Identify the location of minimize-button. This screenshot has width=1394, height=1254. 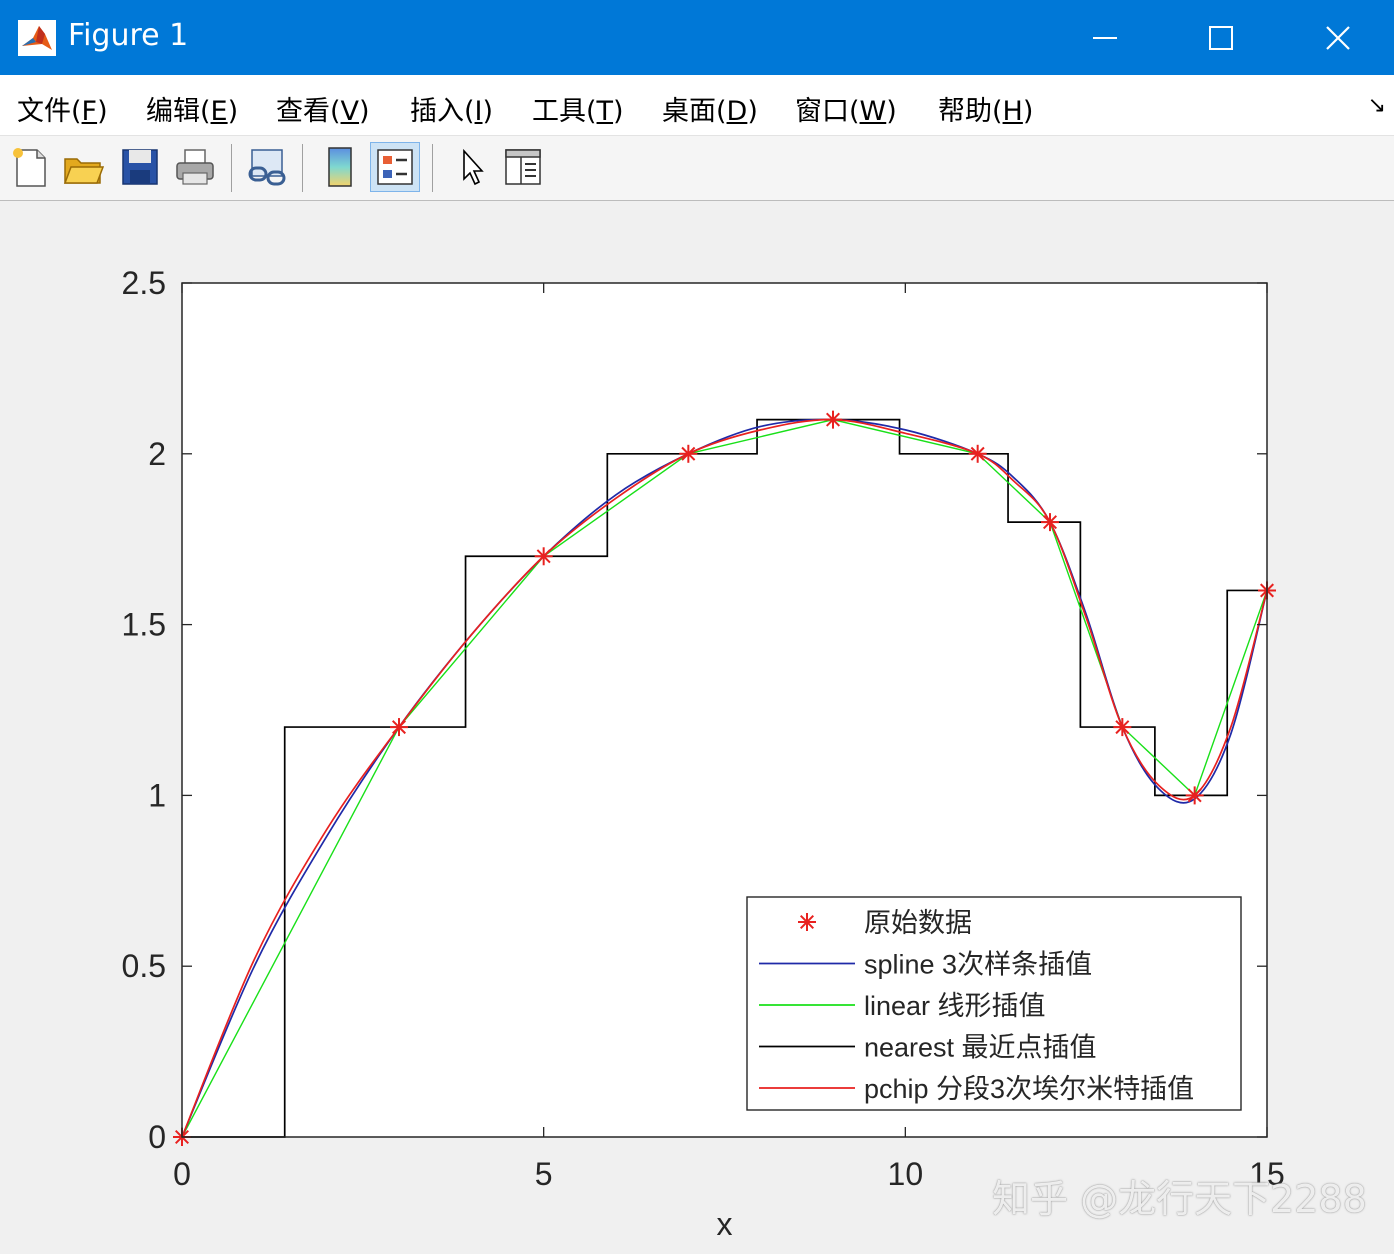
(1105, 37).